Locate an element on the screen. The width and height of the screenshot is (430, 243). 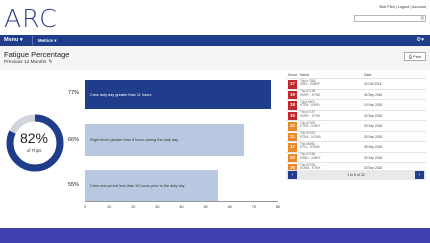
score-badge: 18 is located at coordinates (292, 105).